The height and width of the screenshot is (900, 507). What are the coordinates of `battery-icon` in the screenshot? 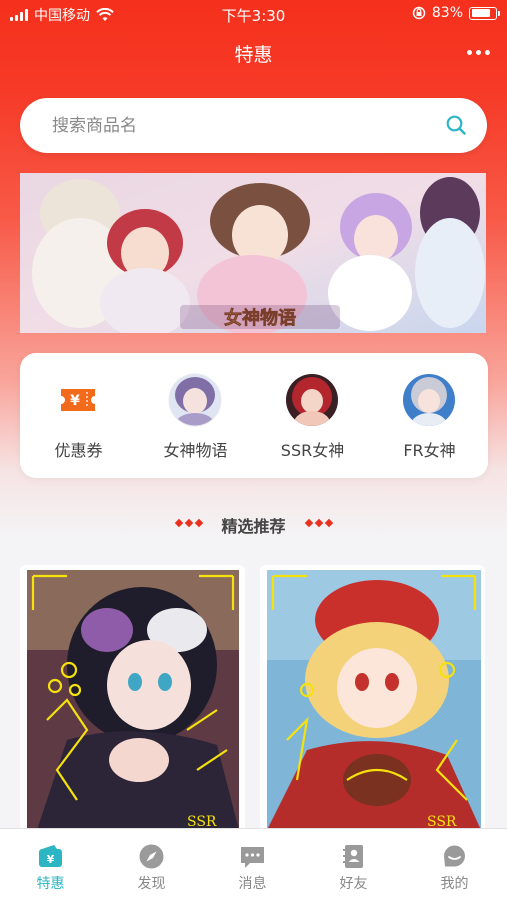 It's located at (484, 13).